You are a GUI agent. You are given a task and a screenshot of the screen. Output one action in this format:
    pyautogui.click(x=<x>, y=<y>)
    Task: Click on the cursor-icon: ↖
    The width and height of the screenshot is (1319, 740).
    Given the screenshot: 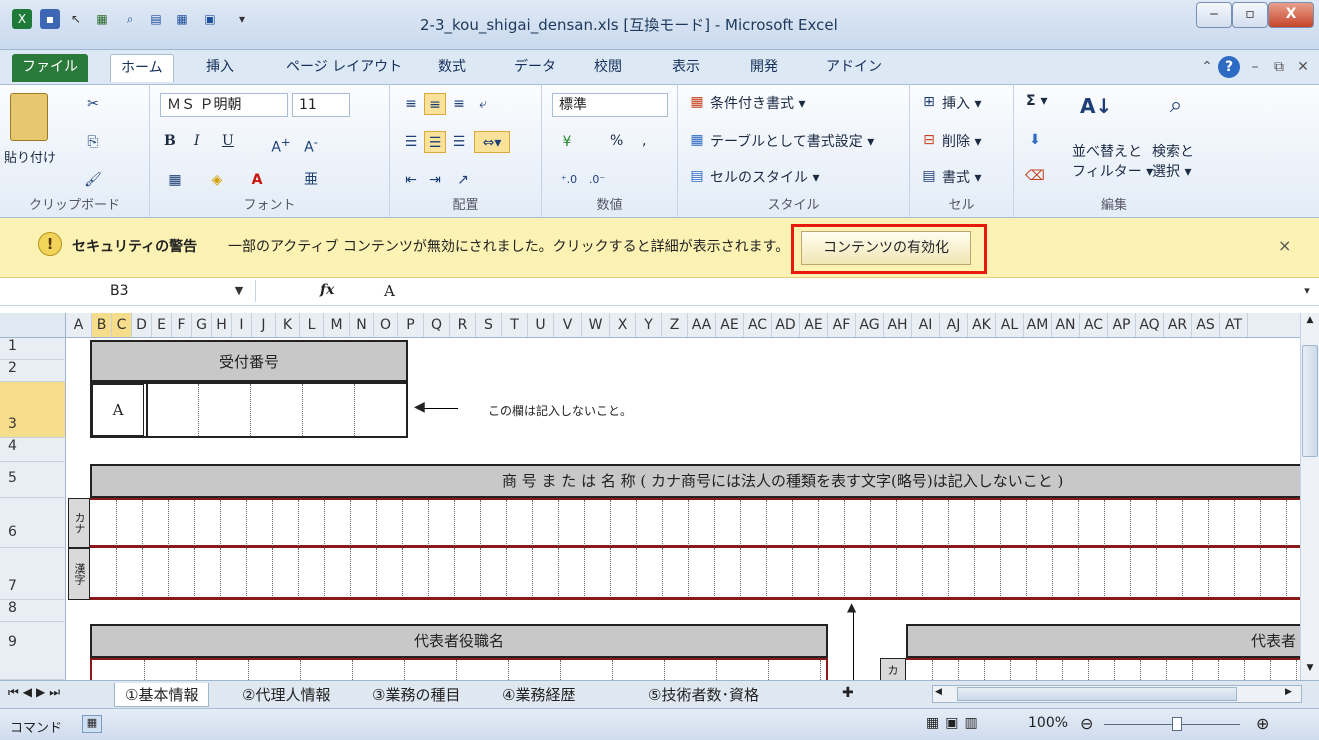 What is the action you would take?
    pyautogui.click(x=76, y=19)
    